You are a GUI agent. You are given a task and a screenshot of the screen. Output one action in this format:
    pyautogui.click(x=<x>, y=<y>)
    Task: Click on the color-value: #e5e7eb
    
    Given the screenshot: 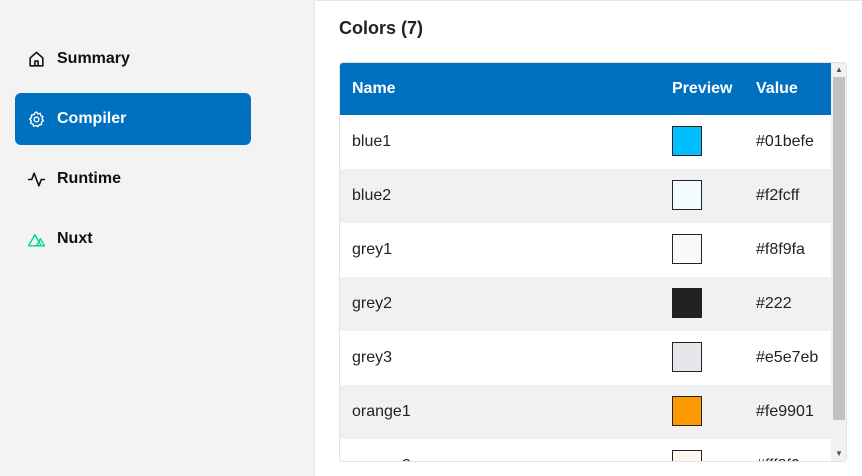 What is the action you would take?
    pyautogui.click(x=787, y=357)
    